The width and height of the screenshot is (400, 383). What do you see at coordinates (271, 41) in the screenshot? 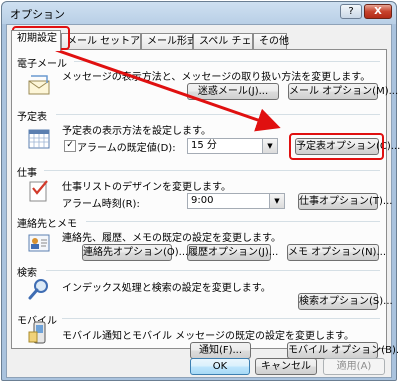
I see `tab-other: その他` at bounding box center [271, 41].